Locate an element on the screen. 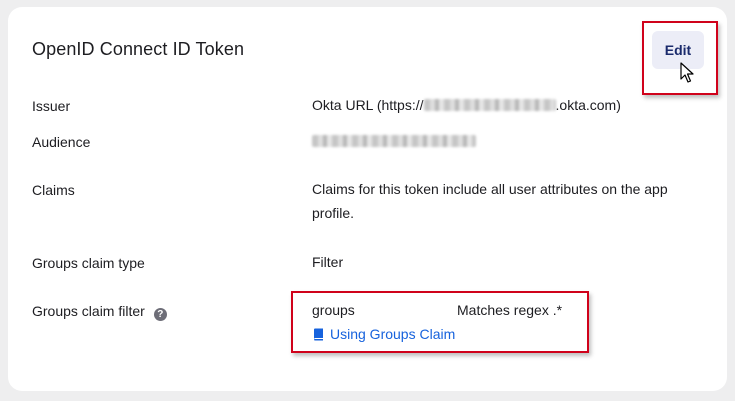  claims-label: Claims is located at coordinates (53, 190).